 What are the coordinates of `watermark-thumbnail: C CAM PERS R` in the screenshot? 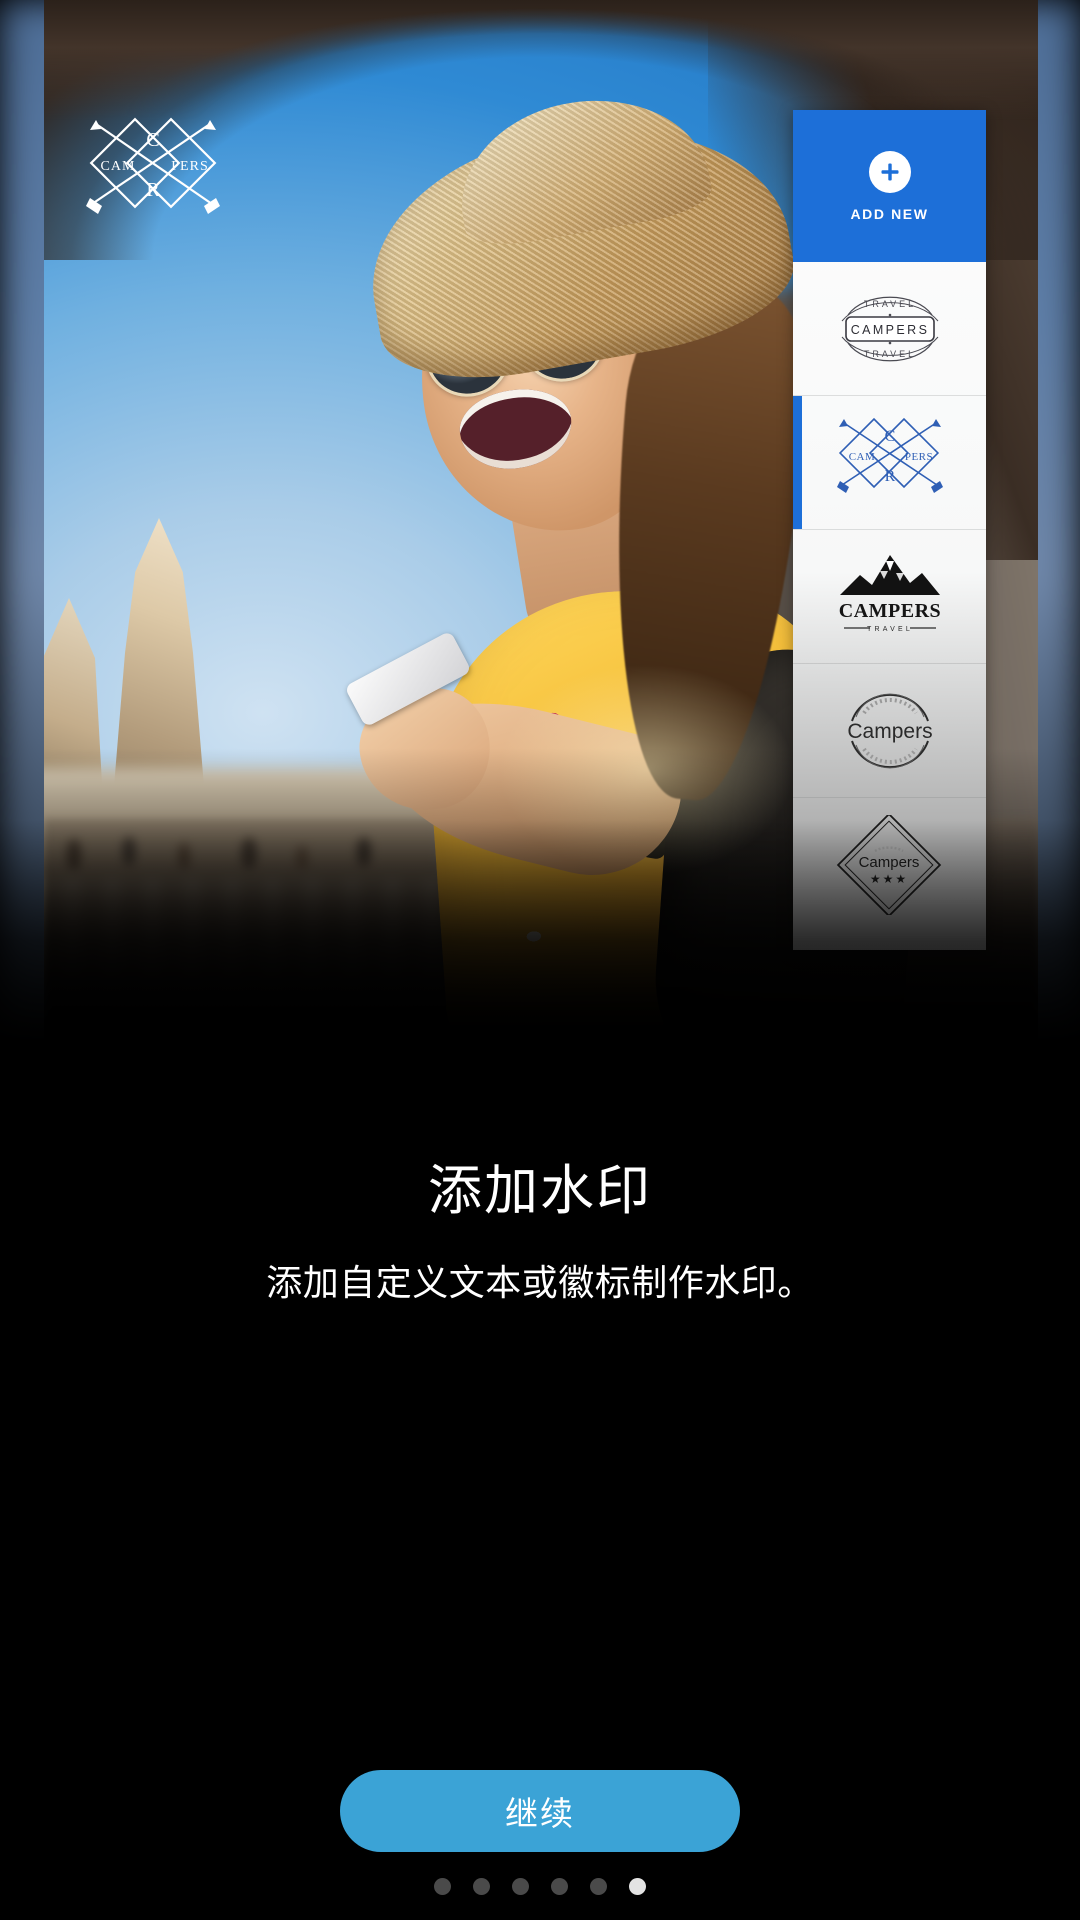 It's located at (890, 463).